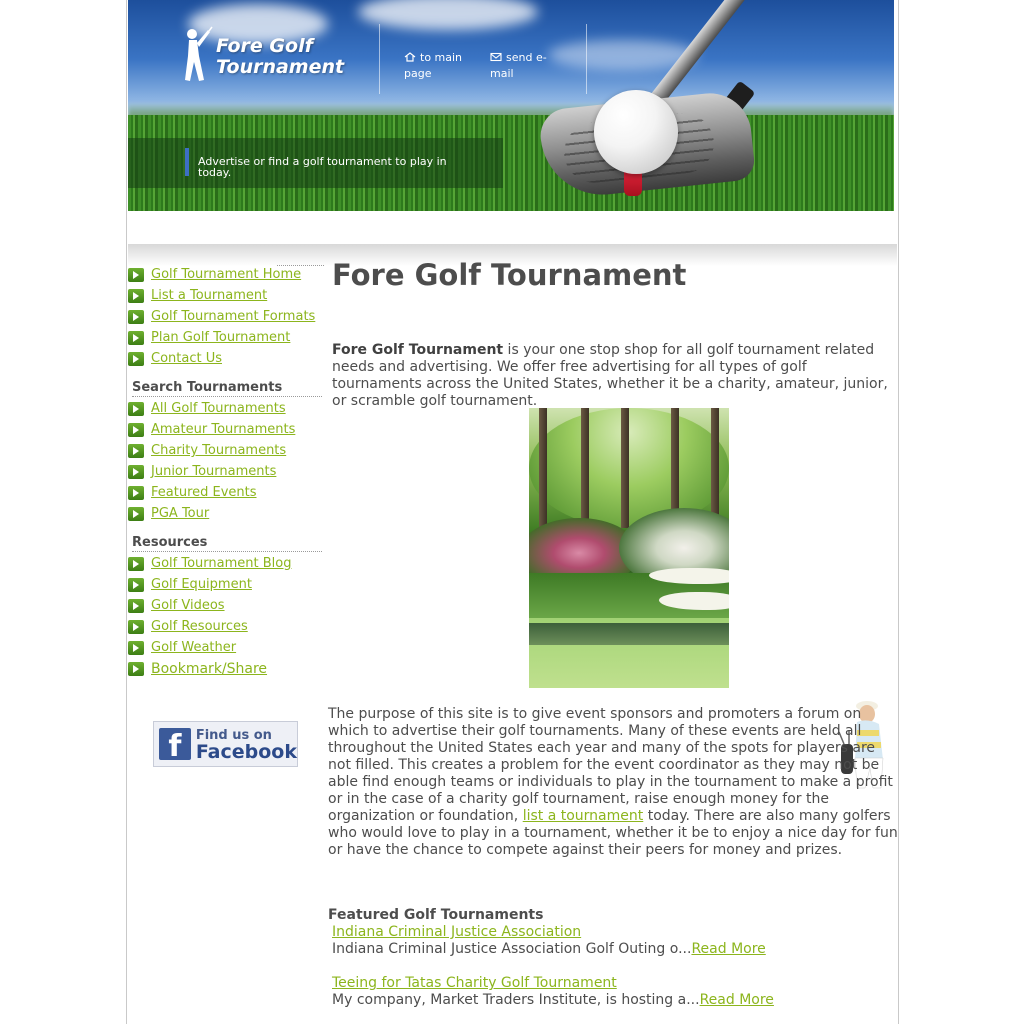 This screenshot has width=1024, height=1024. What do you see at coordinates (175, 744) in the screenshot?
I see `facebook-icon: f` at bounding box center [175, 744].